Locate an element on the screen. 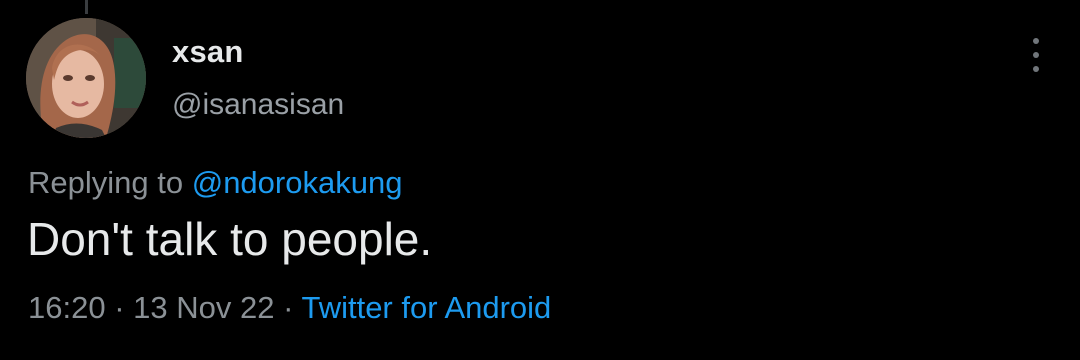 The image size is (1080, 360). tweet-metadata: 16:20 · 13 Nov 22 · Twitter for Android is located at coordinates (289, 308).